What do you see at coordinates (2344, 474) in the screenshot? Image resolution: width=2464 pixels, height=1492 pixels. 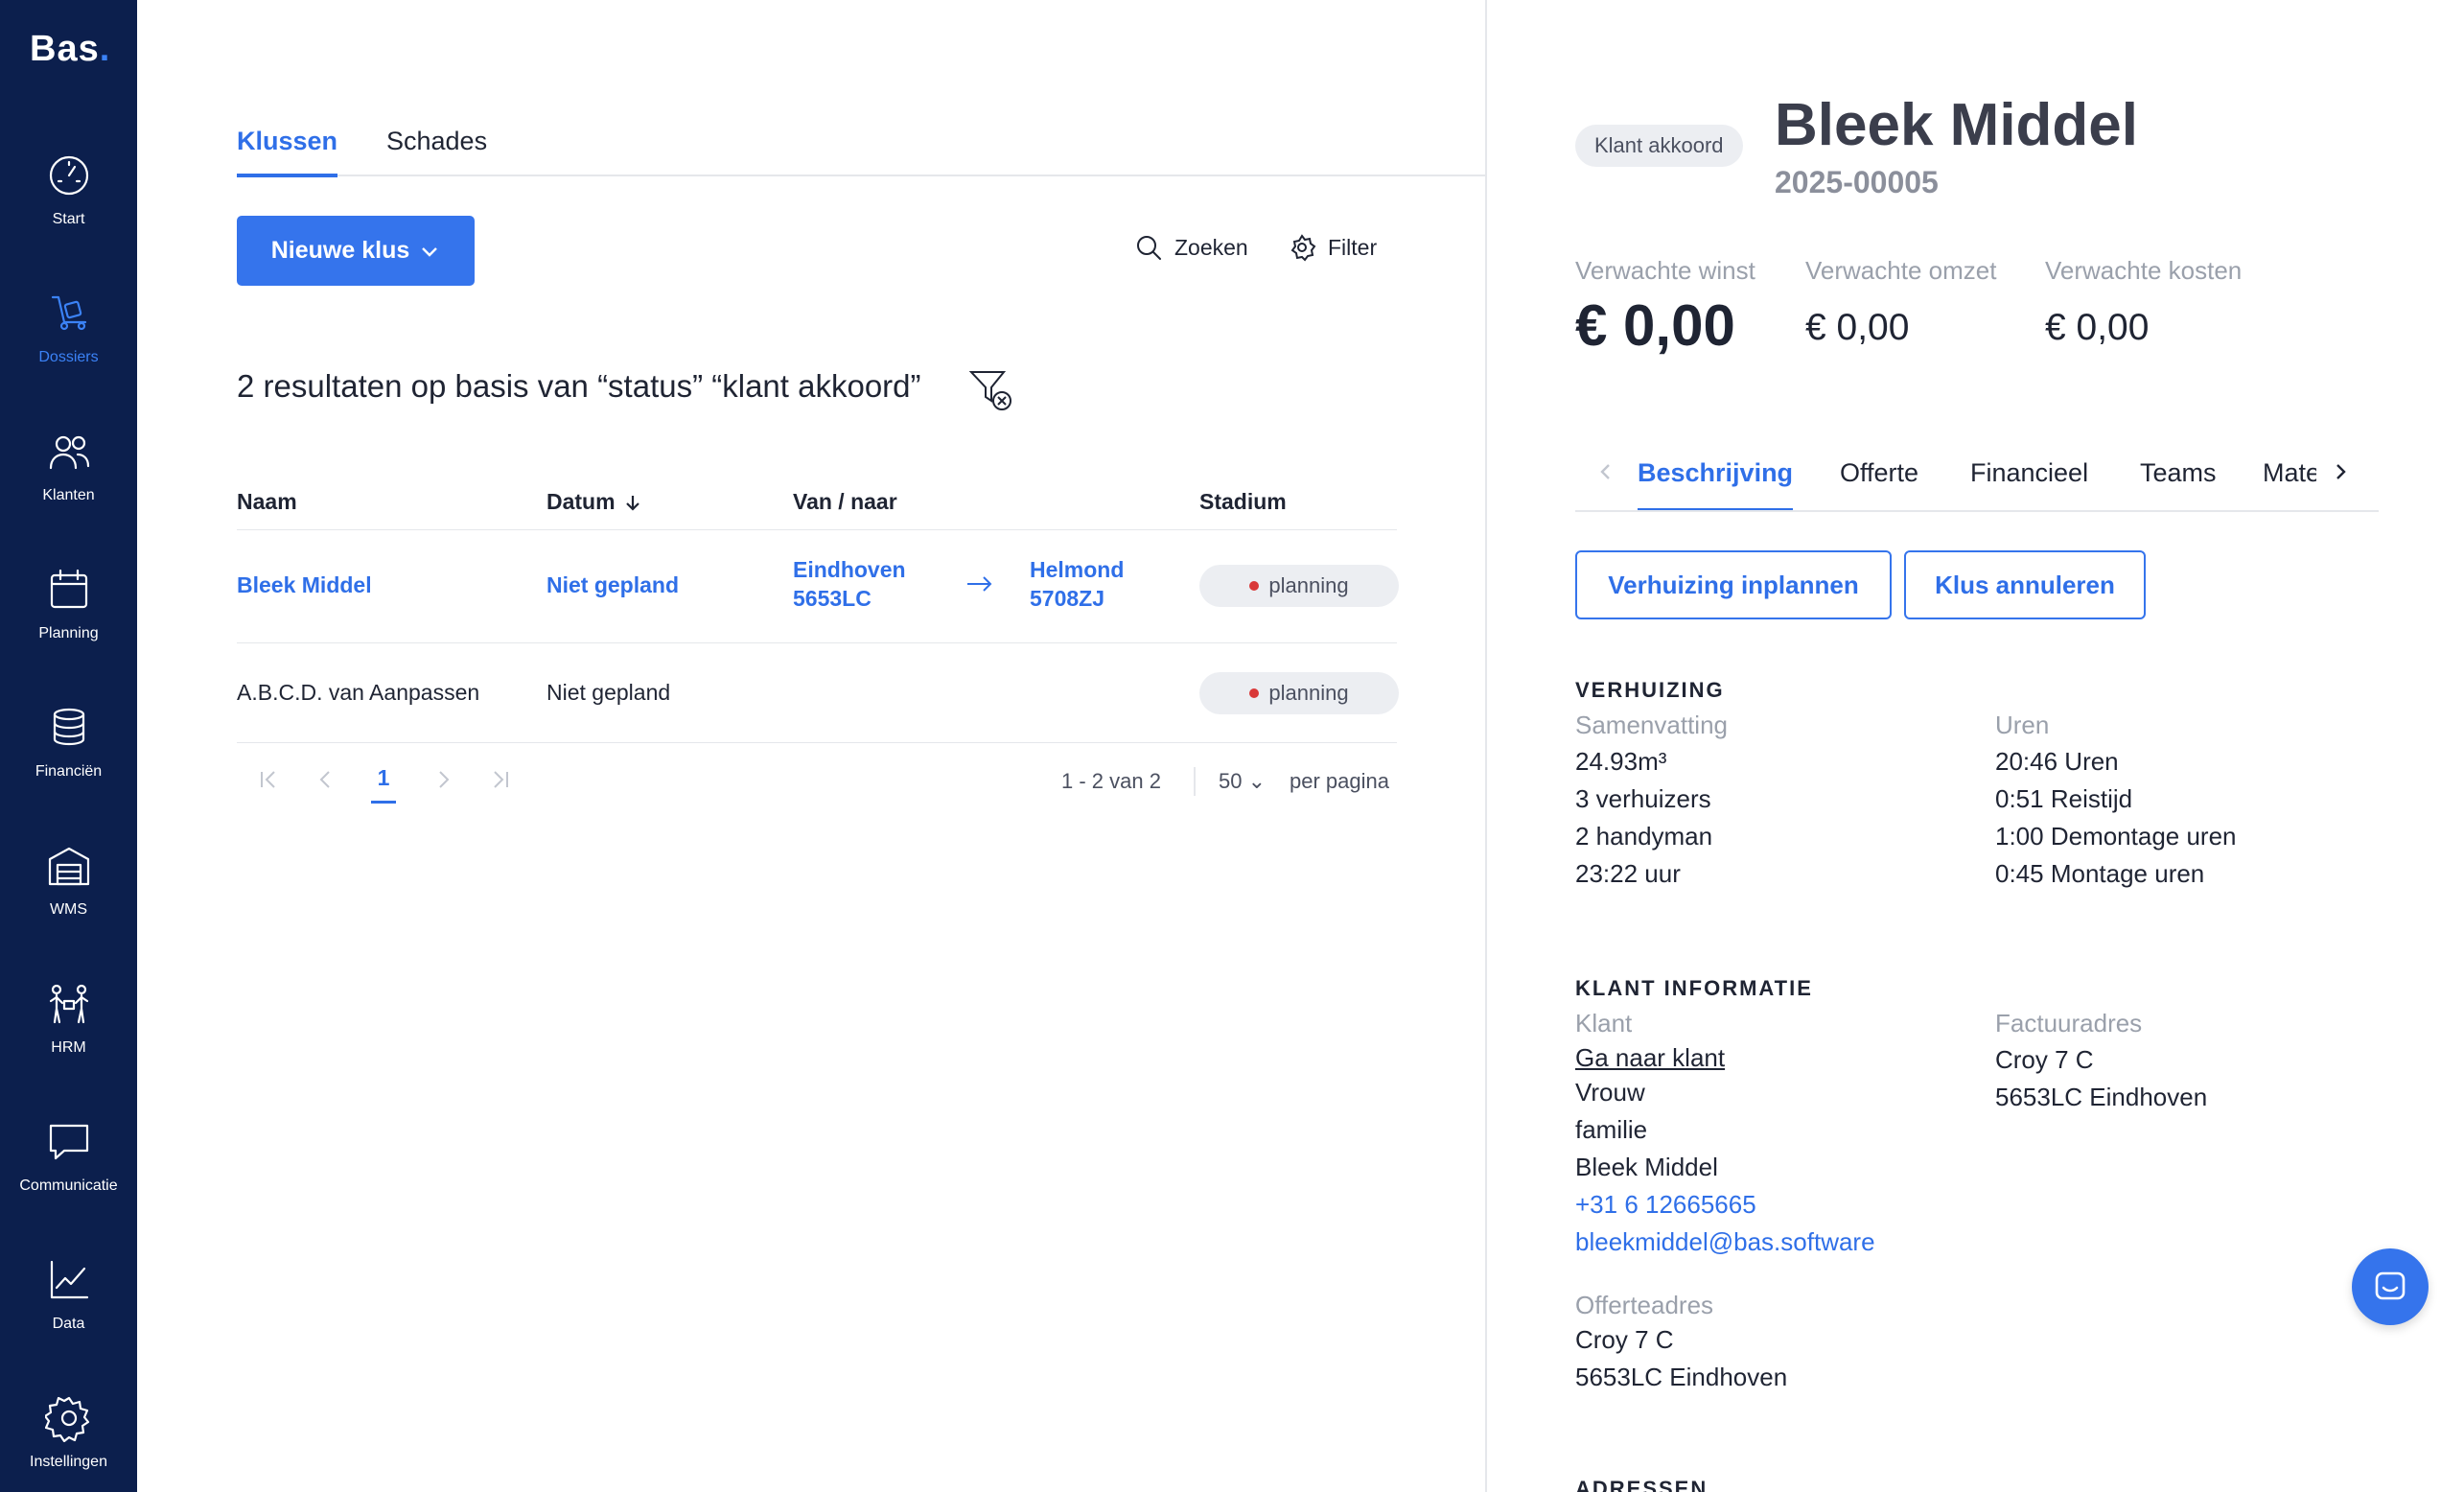 I see `chevron-right-icon` at bounding box center [2344, 474].